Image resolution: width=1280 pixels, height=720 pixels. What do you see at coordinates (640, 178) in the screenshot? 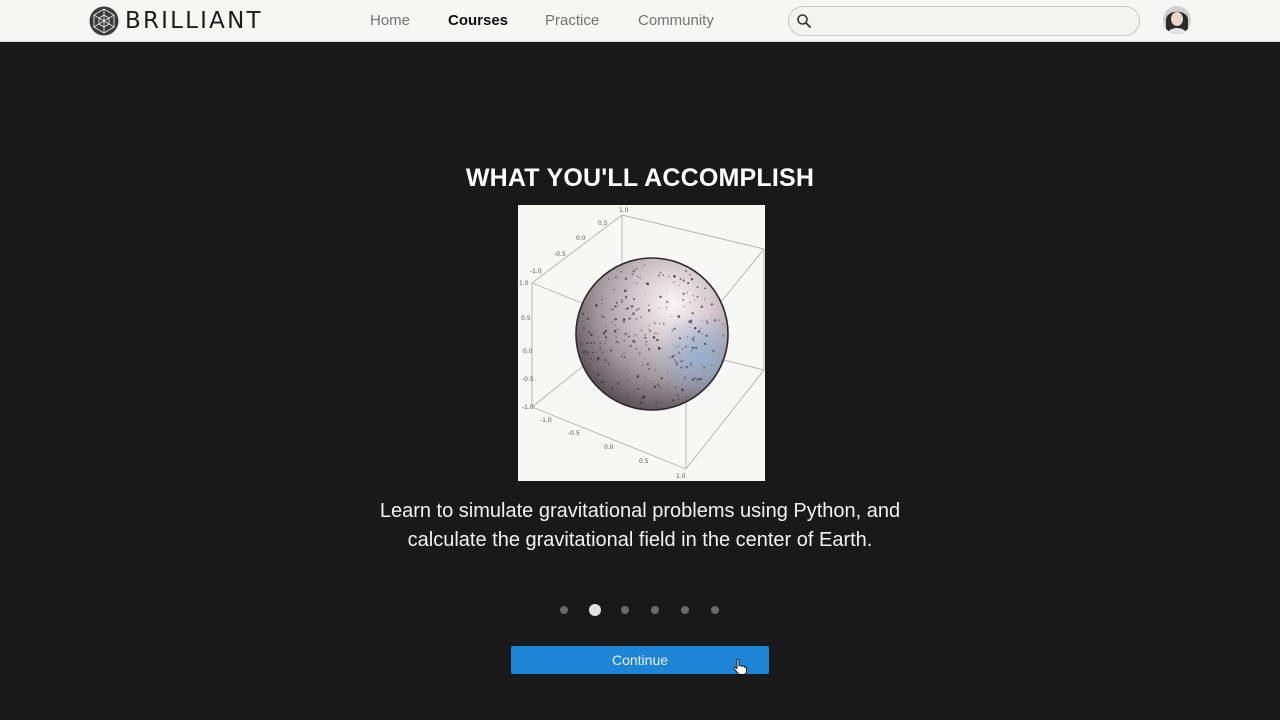
I see `page-title: WHAT YOU'LL ACCOMPLISH` at bounding box center [640, 178].